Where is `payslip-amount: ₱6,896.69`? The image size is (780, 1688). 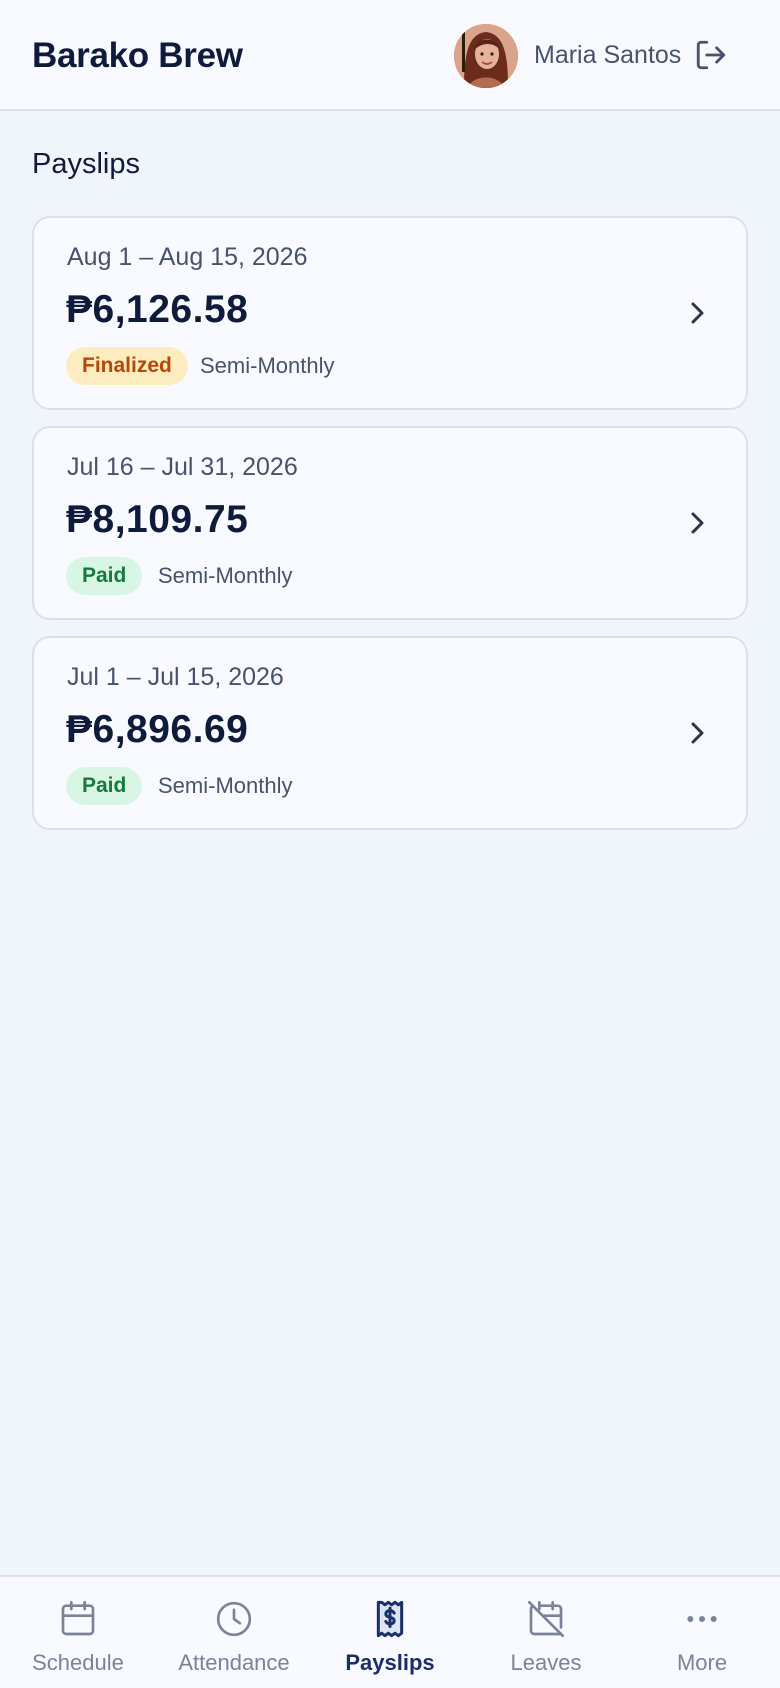 payslip-amount: ₱6,896.69 is located at coordinates (157, 729).